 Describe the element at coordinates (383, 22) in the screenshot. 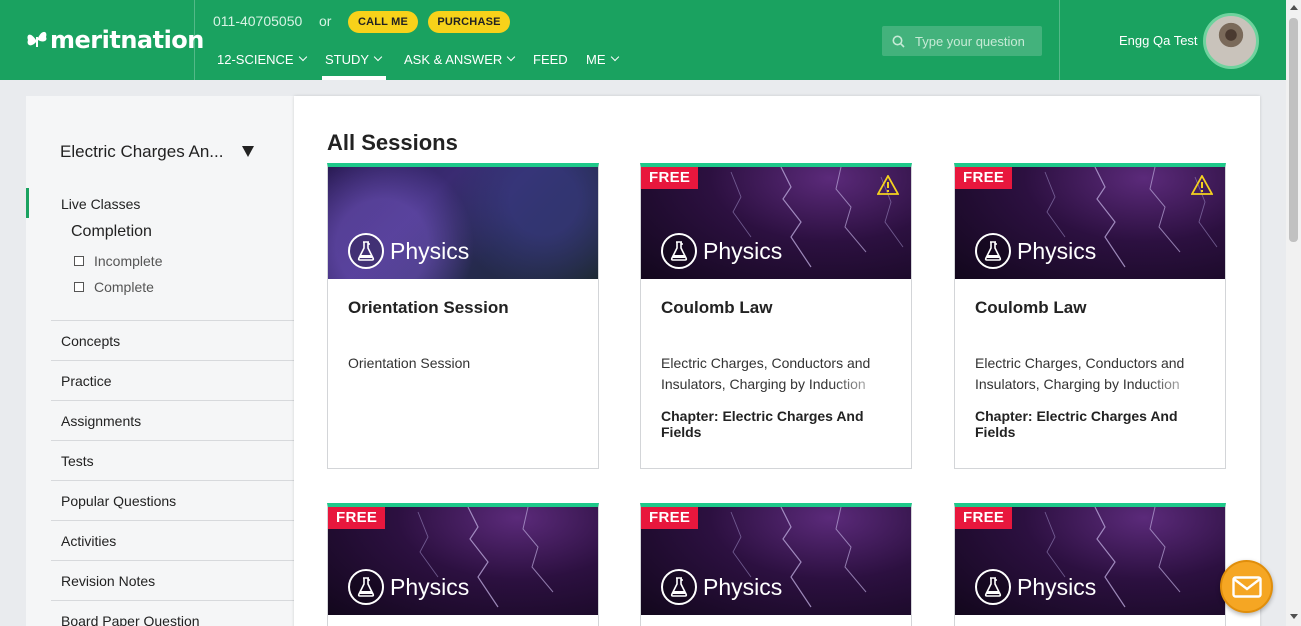

I see `call-me-button: CALL ME` at that location.